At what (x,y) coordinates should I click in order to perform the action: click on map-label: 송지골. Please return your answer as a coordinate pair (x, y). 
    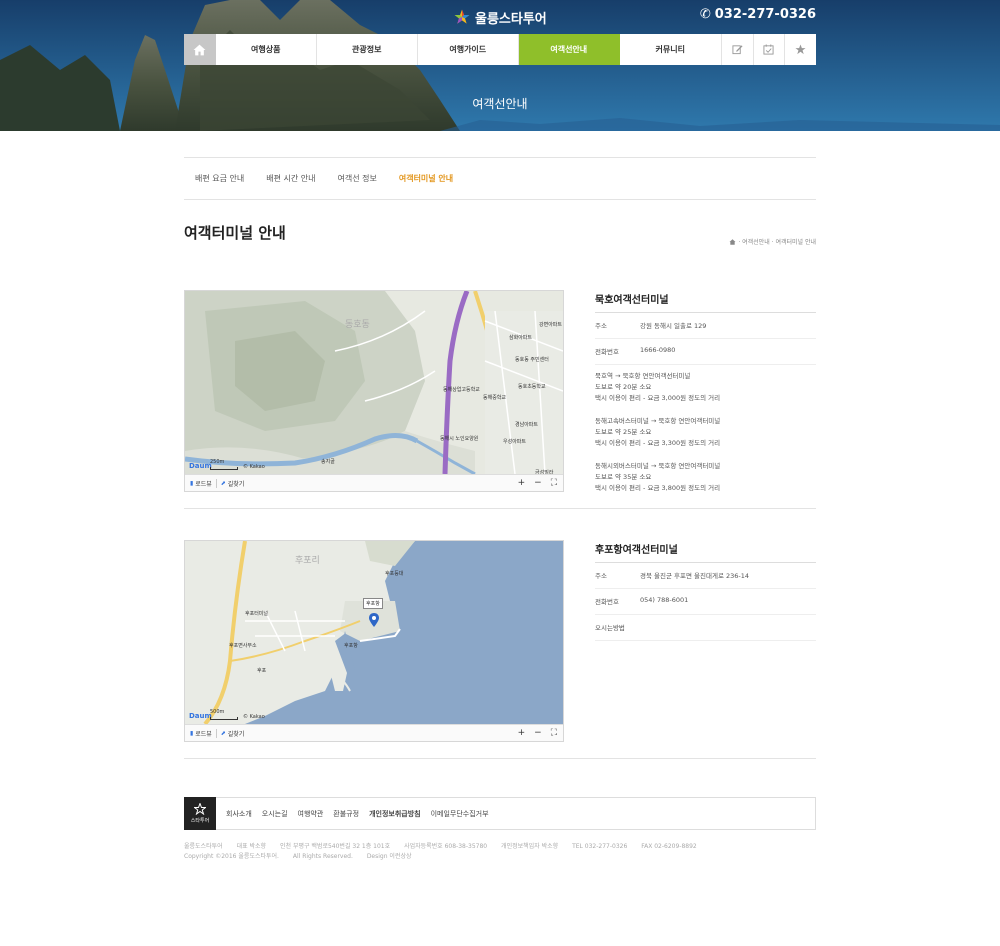
    Looking at the image, I should click on (328, 462).